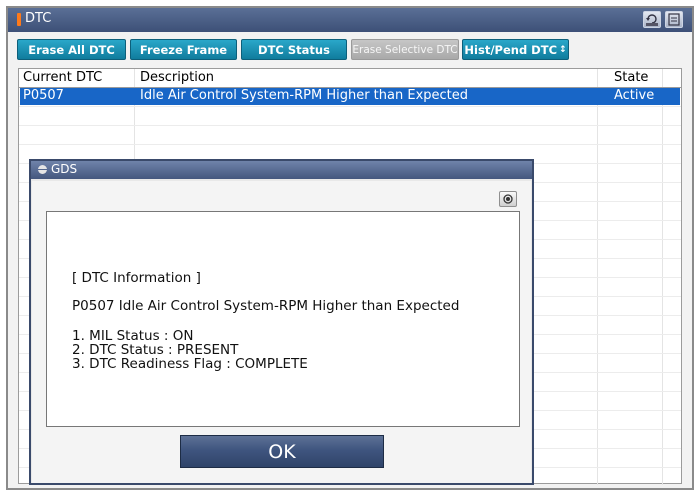 The width and height of the screenshot is (700, 498). What do you see at coordinates (282, 451) in the screenshot?
I see `ok-button: OK` at bounding box center [282, 451].